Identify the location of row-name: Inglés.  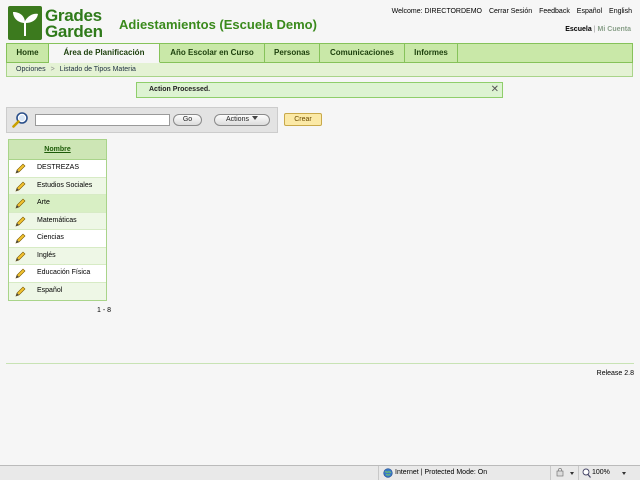
(46, 255).